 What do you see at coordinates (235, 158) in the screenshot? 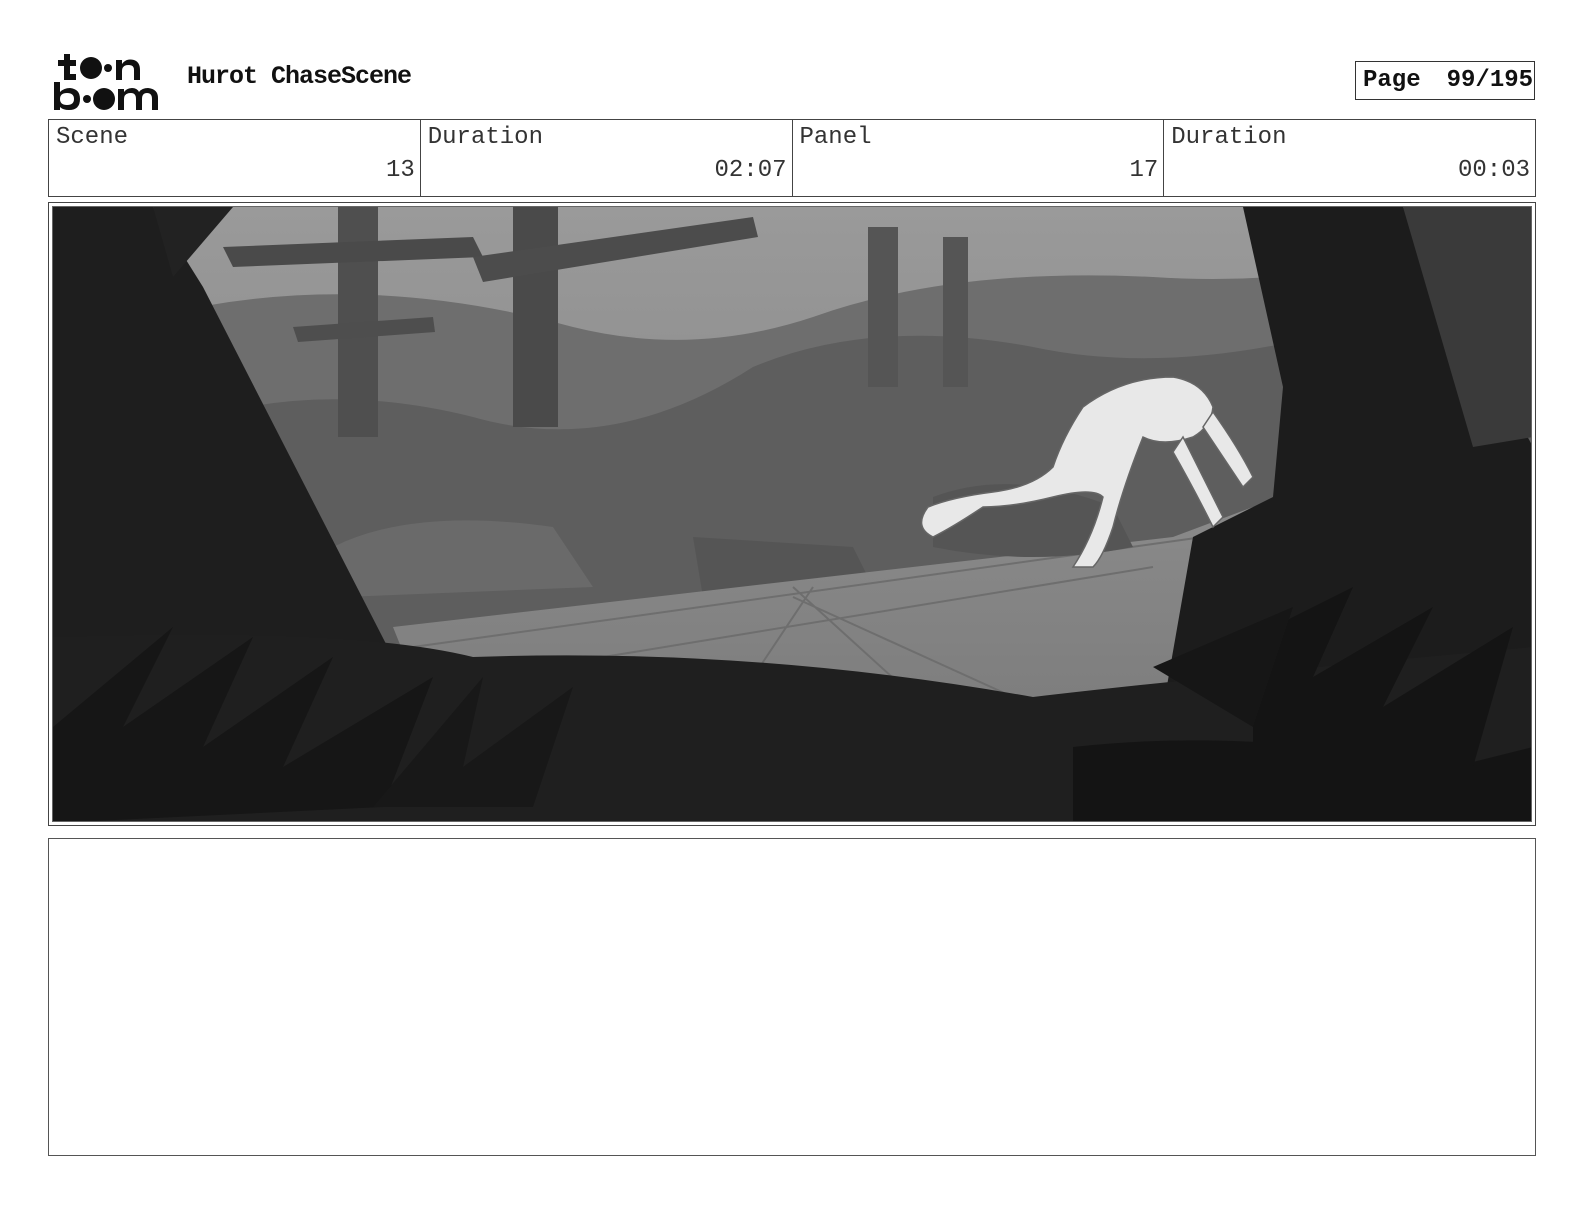
I see `scene-cell: Scene 13` at bounding box center [235, 158].